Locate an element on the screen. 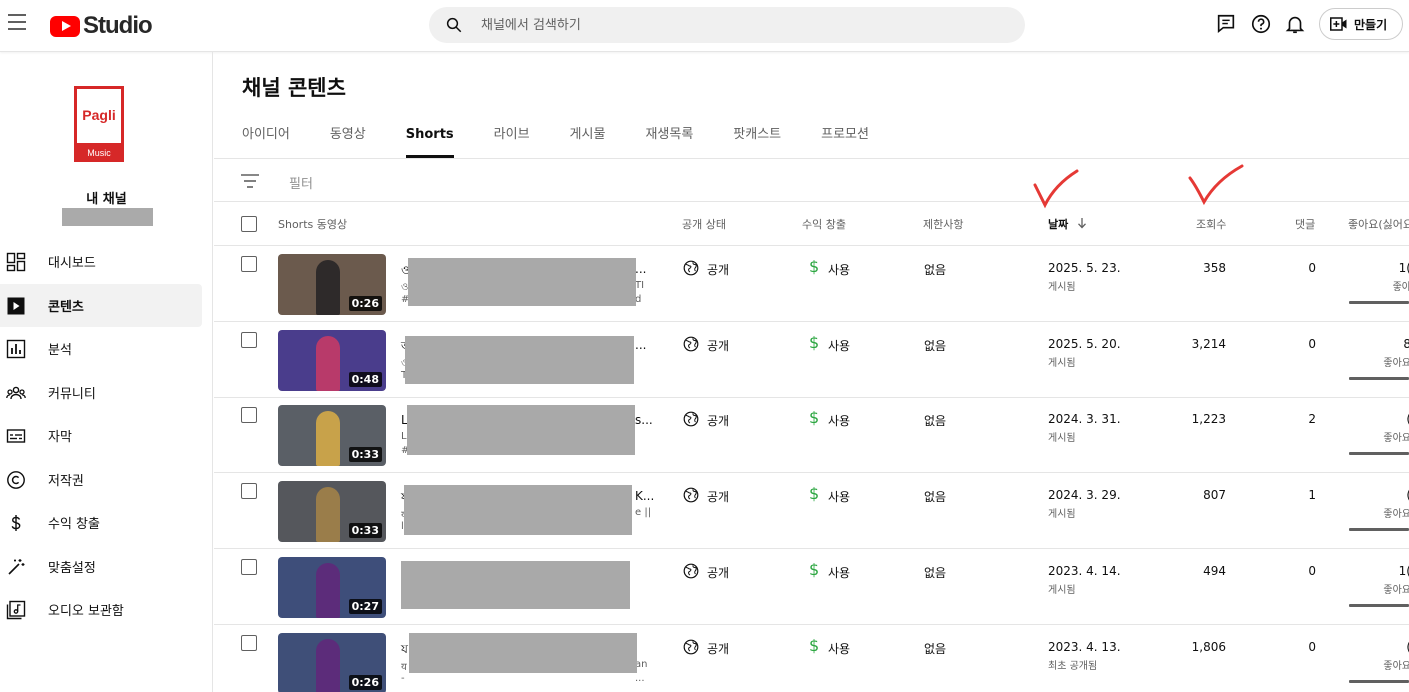  sidebar-item-monetization: 수익 창출 is located at coordinates (106, 523).